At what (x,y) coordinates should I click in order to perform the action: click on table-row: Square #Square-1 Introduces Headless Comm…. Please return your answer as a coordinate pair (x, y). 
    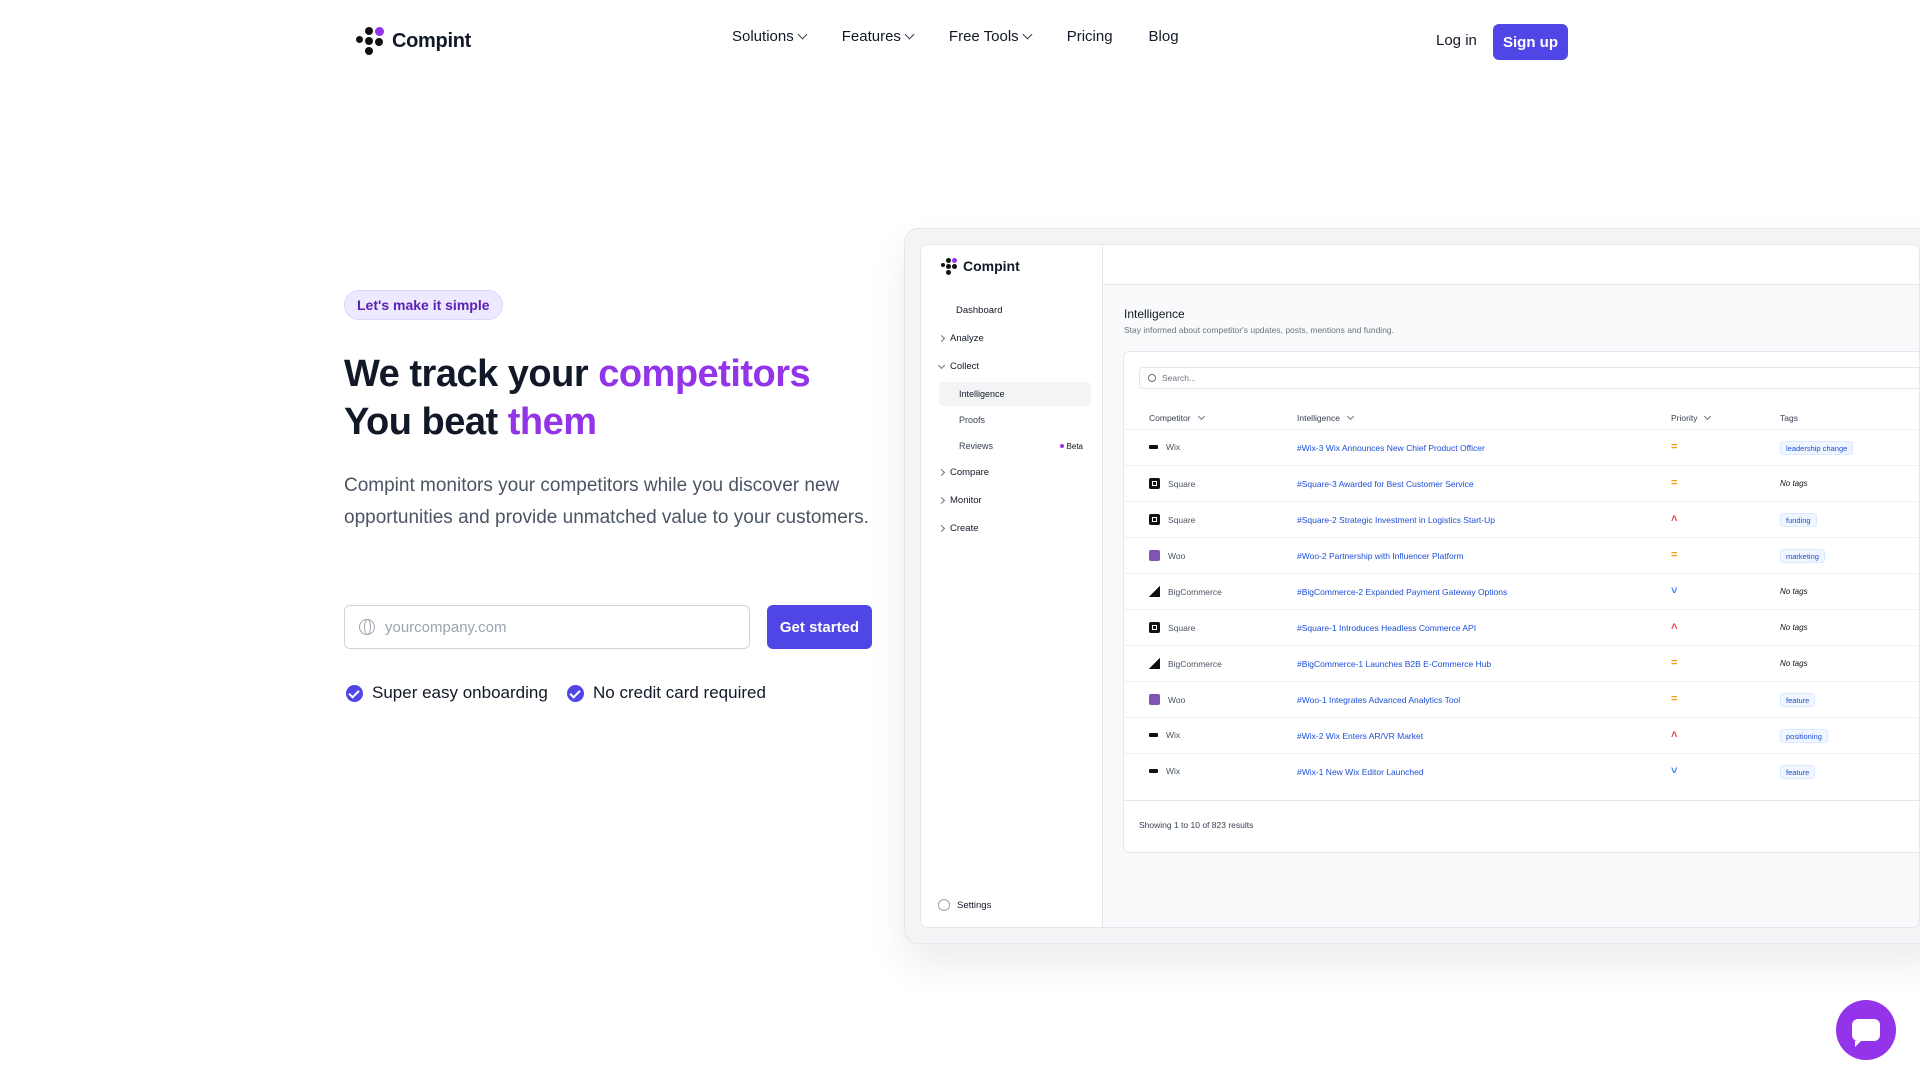
    Looking at the image, I should click on (1521, 627).